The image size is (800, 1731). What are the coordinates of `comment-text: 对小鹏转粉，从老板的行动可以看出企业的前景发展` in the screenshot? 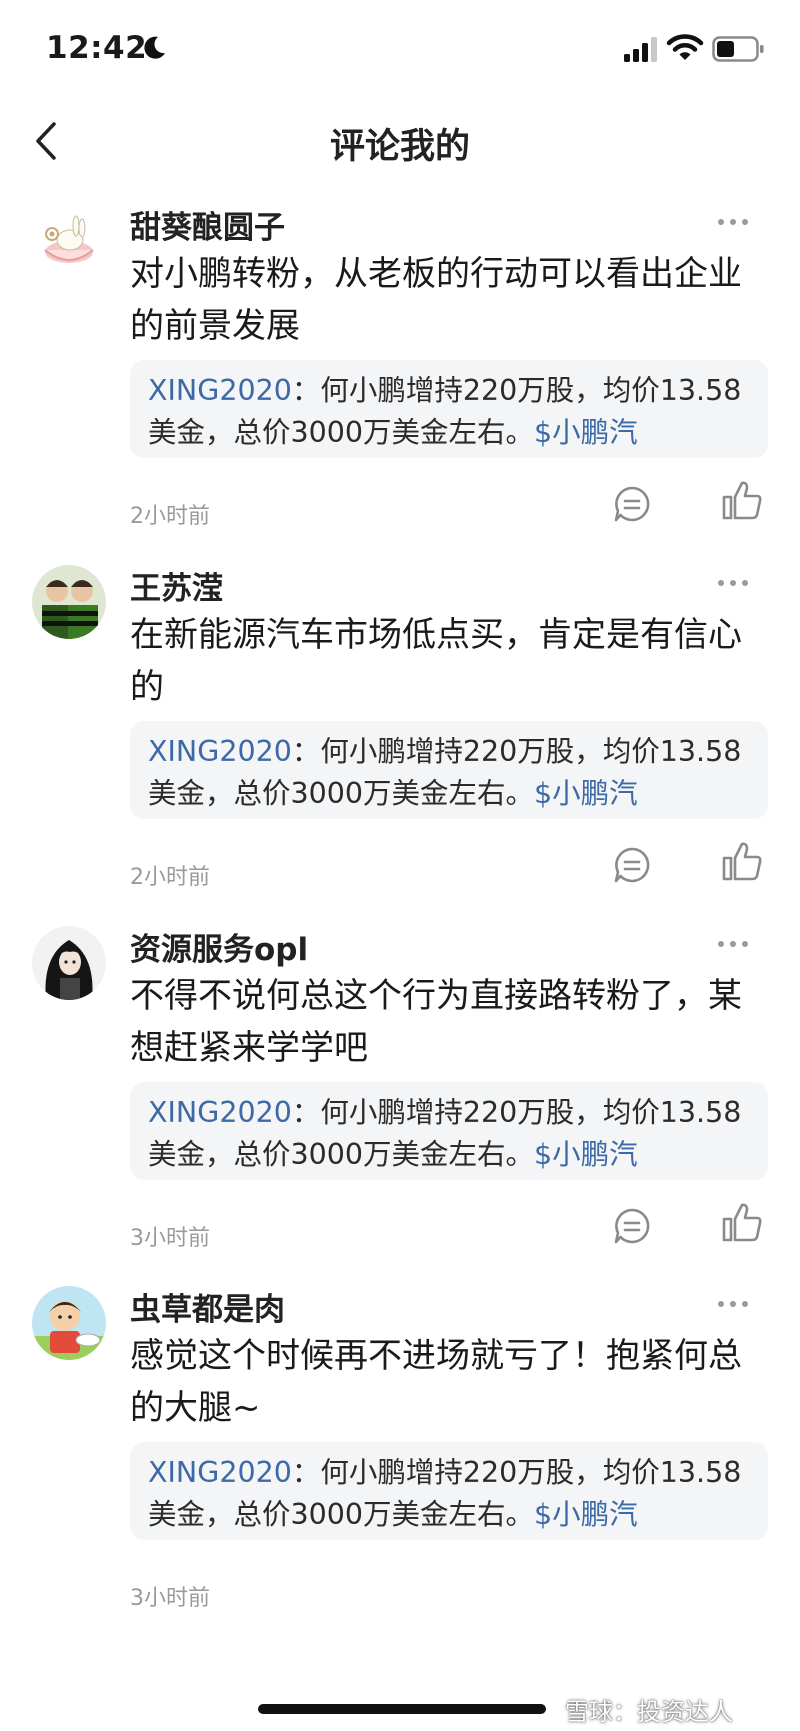 It's located at (436, 300).